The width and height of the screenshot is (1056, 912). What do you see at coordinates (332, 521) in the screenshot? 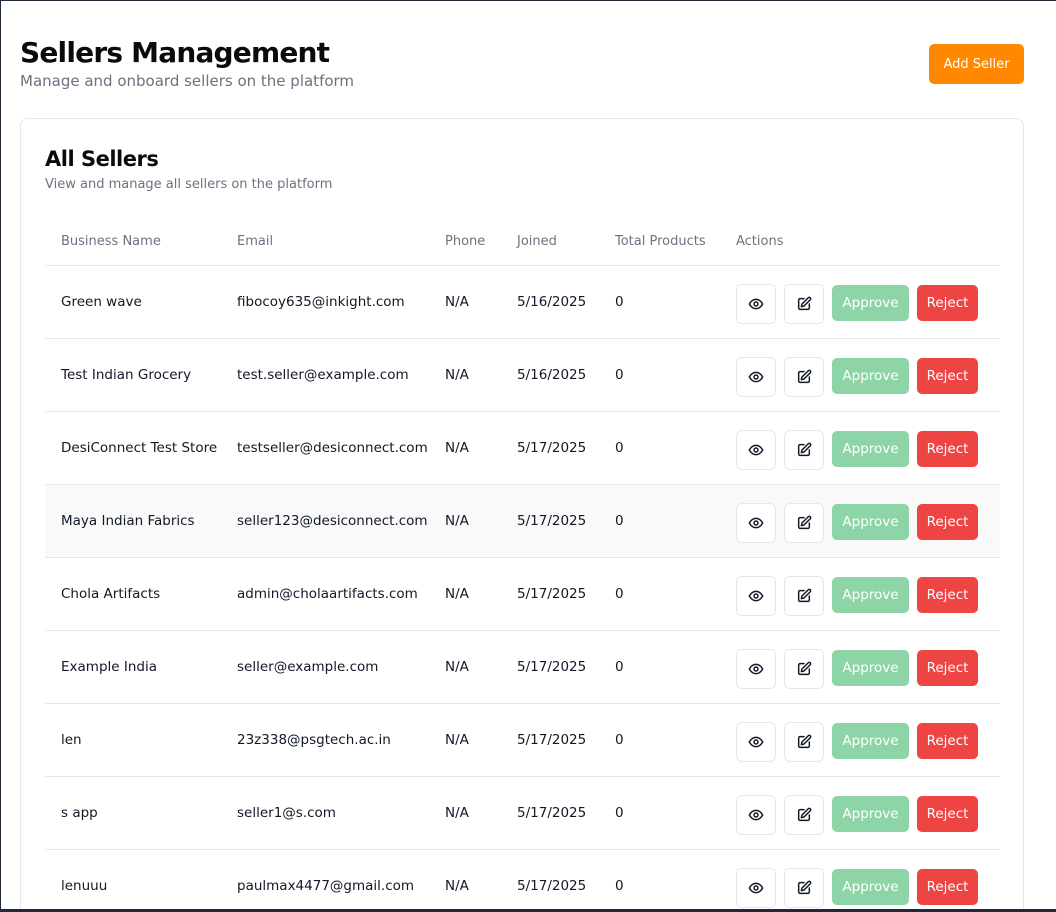
I see `email-cell: seller123@desiconnect.com` at bounding box center [332, 521].